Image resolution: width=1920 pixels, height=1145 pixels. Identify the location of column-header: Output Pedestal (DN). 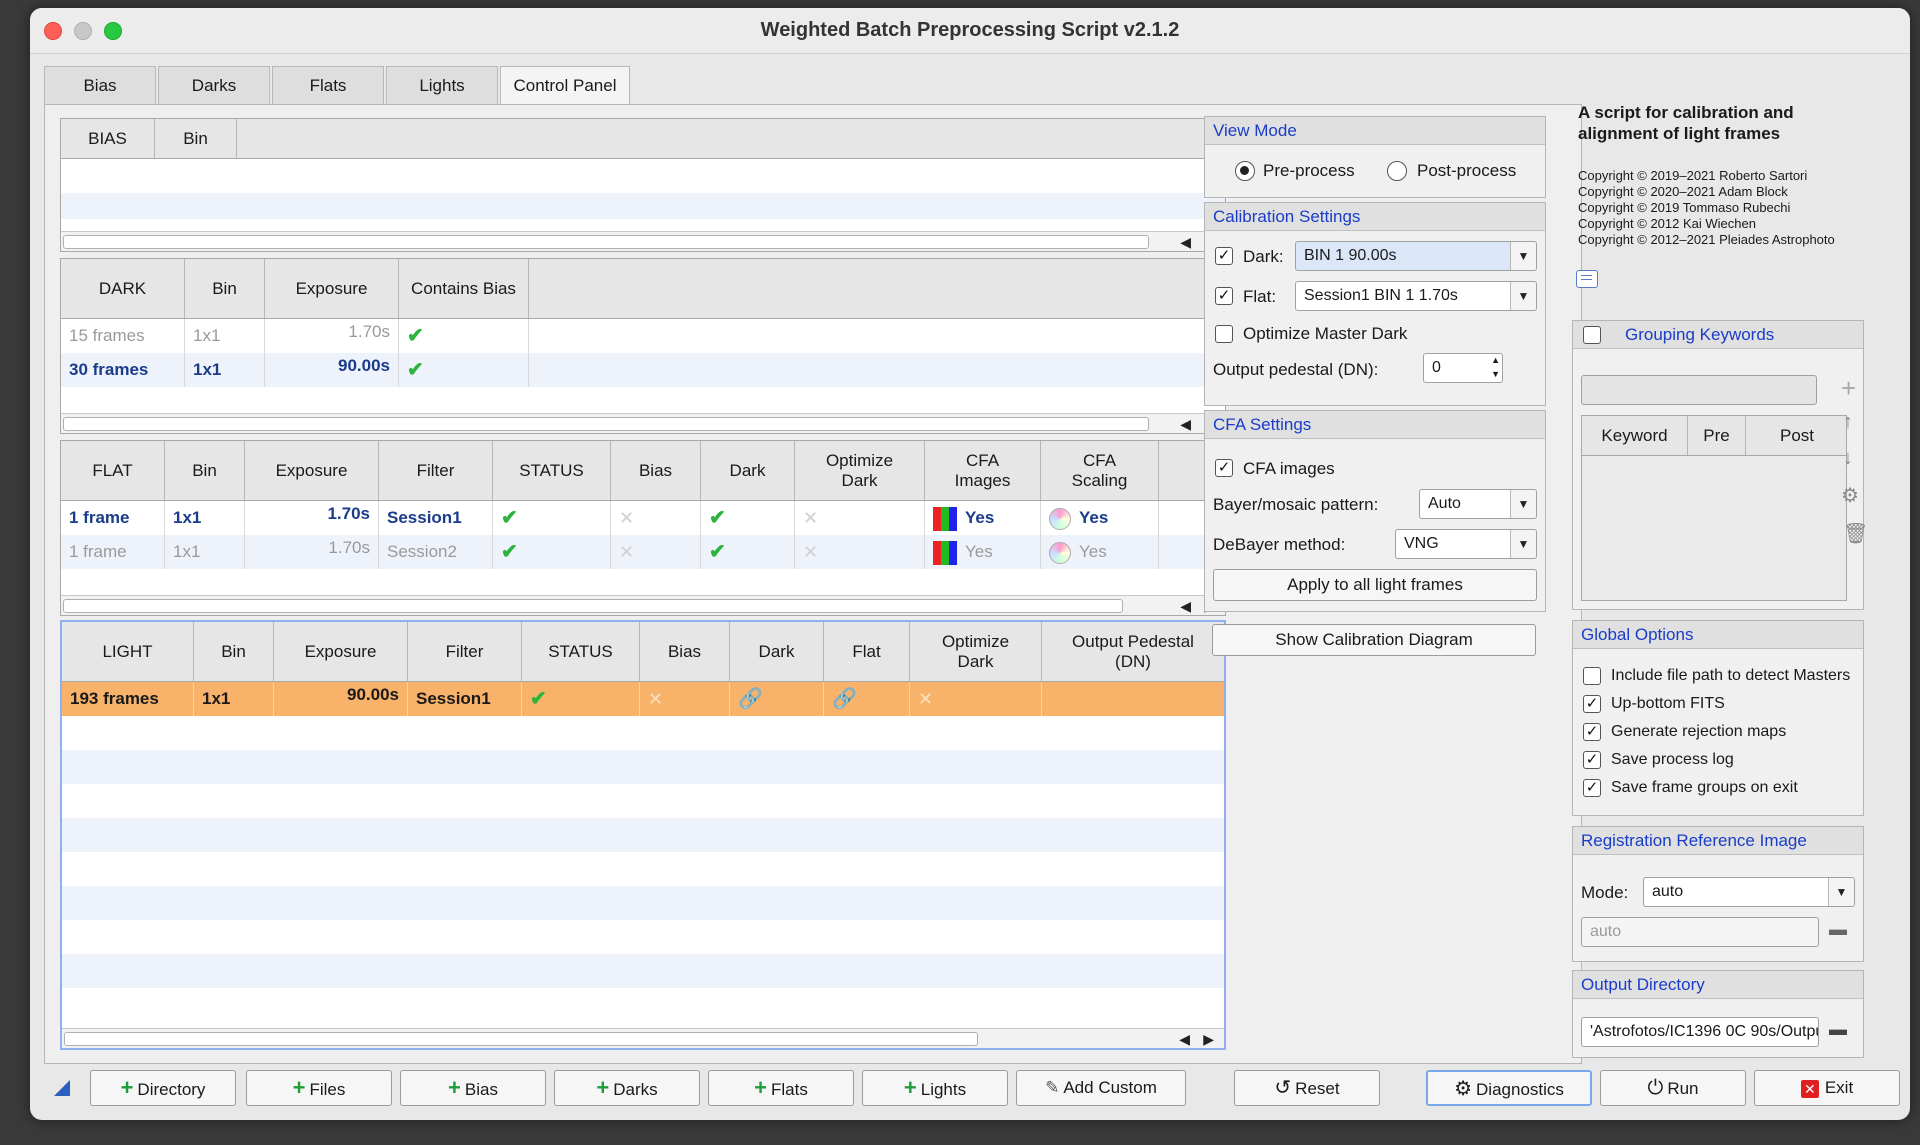
(1133, 651).